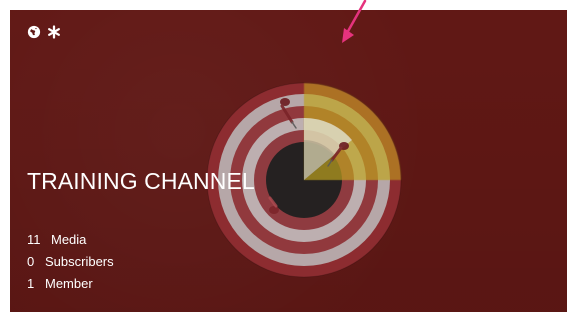  I want to click on stat-row-subscribers: 0 Subscribers, so click(70, 262).